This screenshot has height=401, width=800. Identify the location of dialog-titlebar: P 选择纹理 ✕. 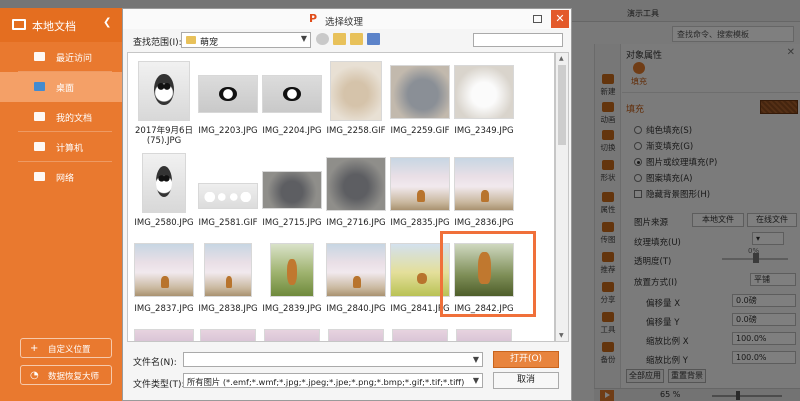
(347, 19).